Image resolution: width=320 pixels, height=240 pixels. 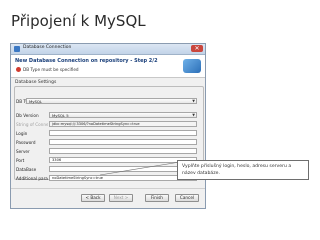 What do you see at coordinates (140, 168) in the screenshot?
I see `callout-pointer` at bounding box center [140, 168].